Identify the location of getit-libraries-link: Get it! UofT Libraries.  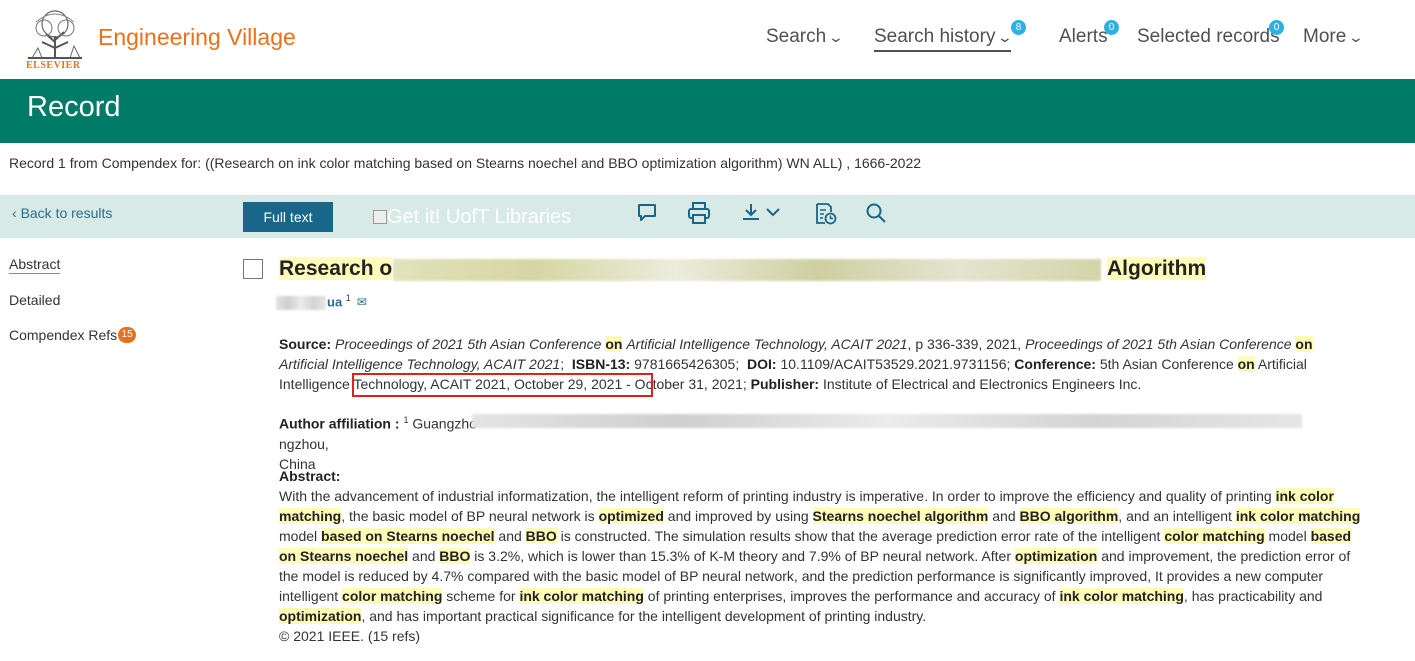
(472, 217).